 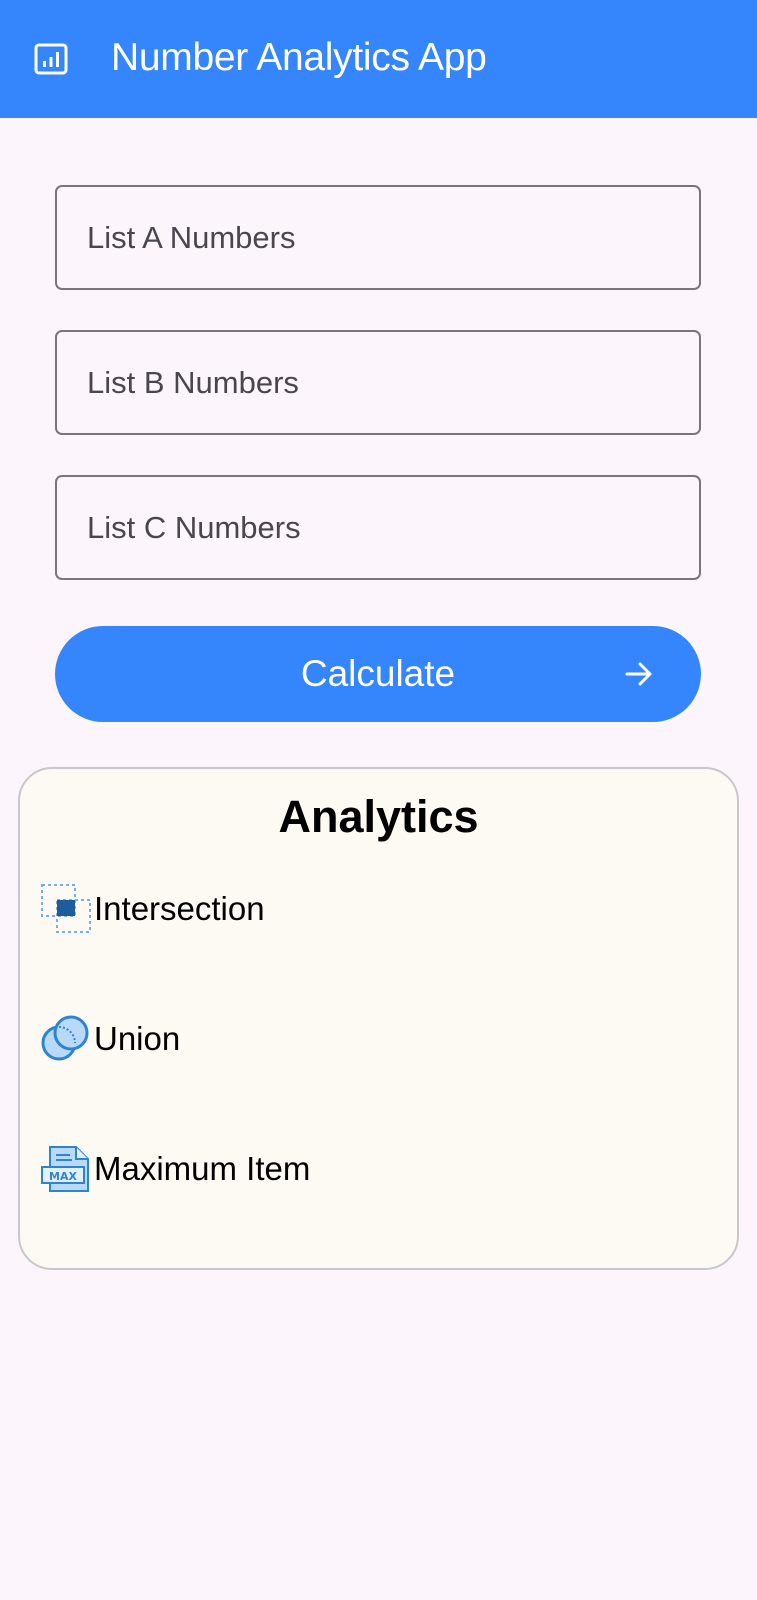 I want to click on arrow-right-icon, so click(x=638, y=674).